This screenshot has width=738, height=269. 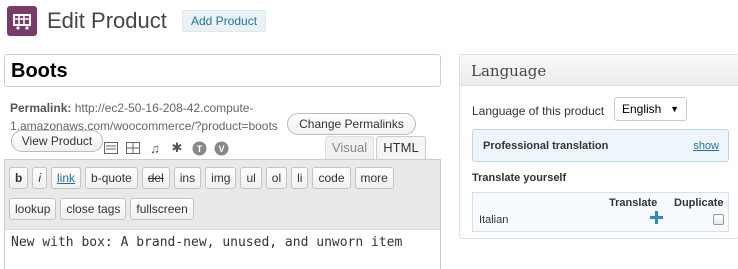 What do you see at coordinates (162, 209) in the screenshot?
I see `qt-fullscreen-button: fullscreen` at bounding box center [162, 209].